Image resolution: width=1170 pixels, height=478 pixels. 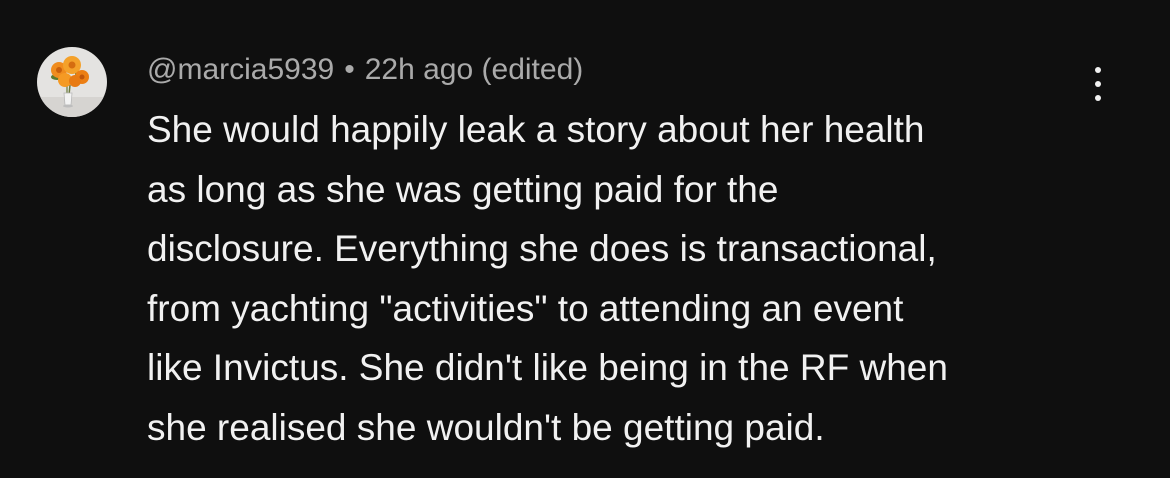 I want to click on orange-roses-in-vase-avatar-icon, so click(x=72, y=82).